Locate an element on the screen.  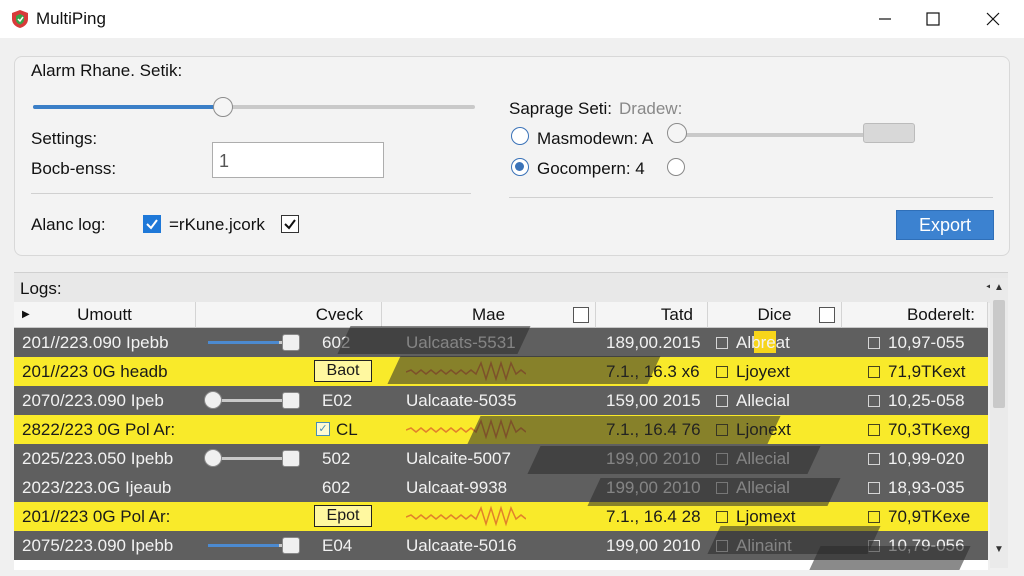
minimize-button is located at coordinates (885, 19).